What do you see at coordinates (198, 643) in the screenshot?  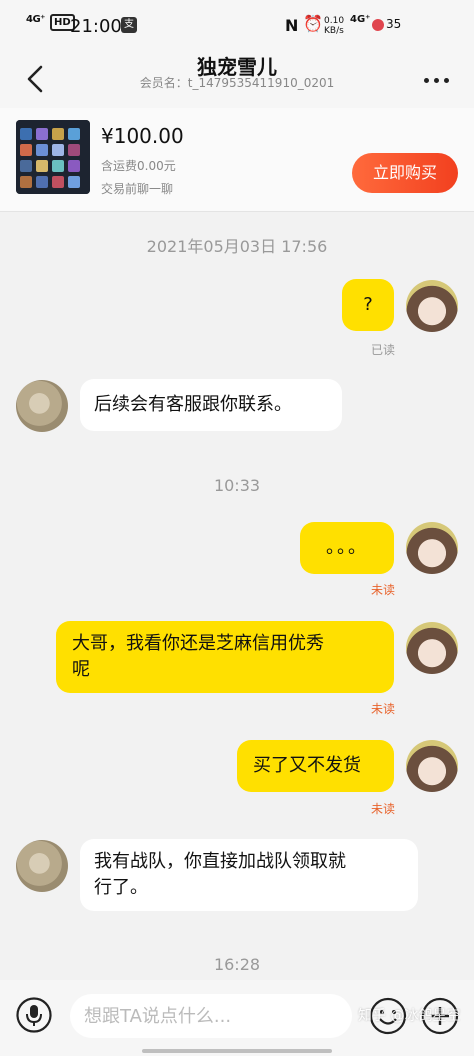 I see `message-line: 大哥，我看你还是芝麻信用优秀` at bounding box center [198, 643].